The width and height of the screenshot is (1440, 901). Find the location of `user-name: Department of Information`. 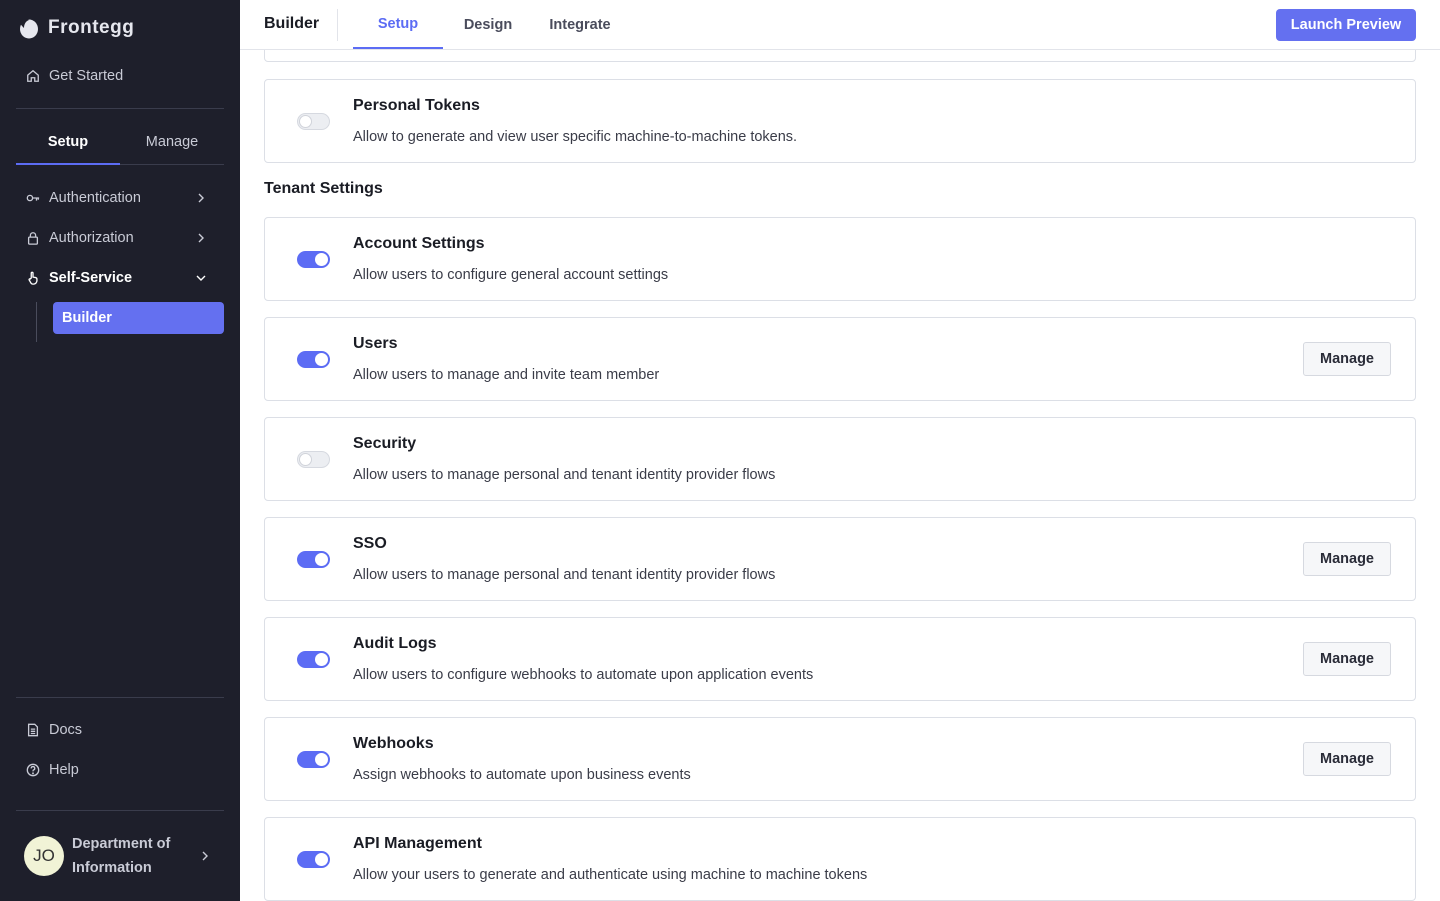

user-name: Department of Information is located at coordinates (121, 856).